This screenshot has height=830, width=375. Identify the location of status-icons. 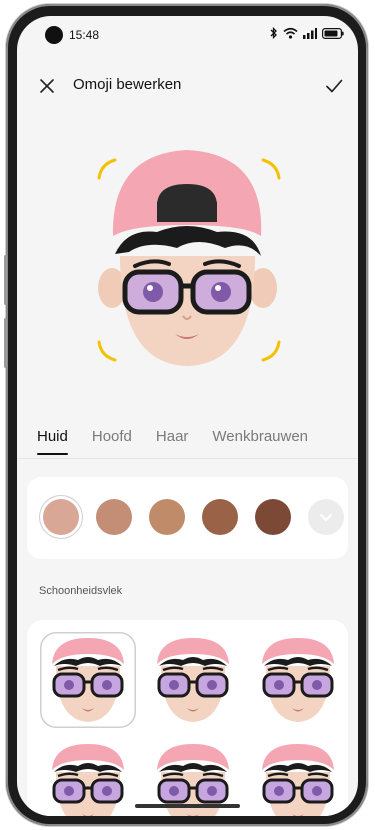
(307, 33).